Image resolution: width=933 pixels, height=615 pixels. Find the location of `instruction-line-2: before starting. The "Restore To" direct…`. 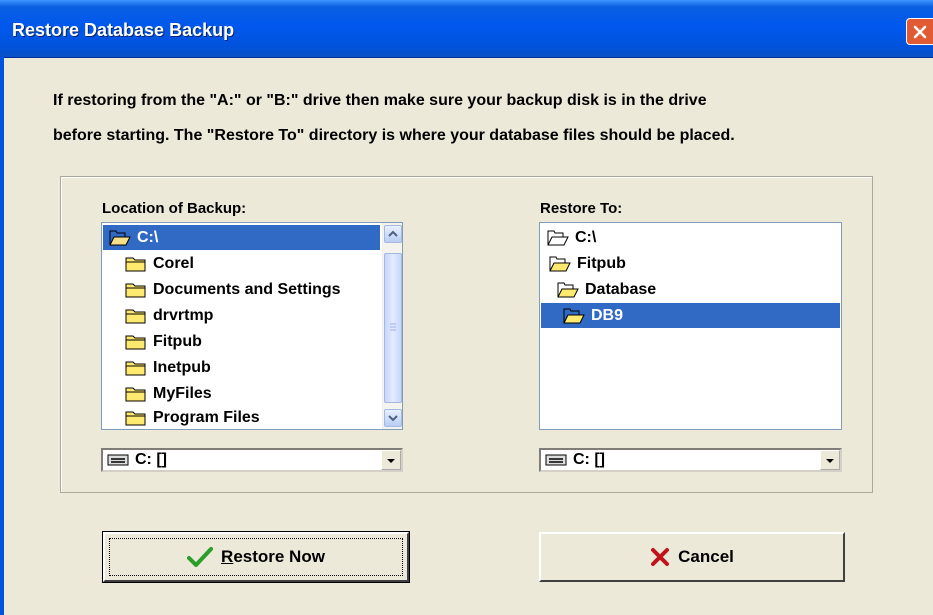

instruction-line-2: before starting. The "Restore To" direct… is located at coordinates (394, 135).